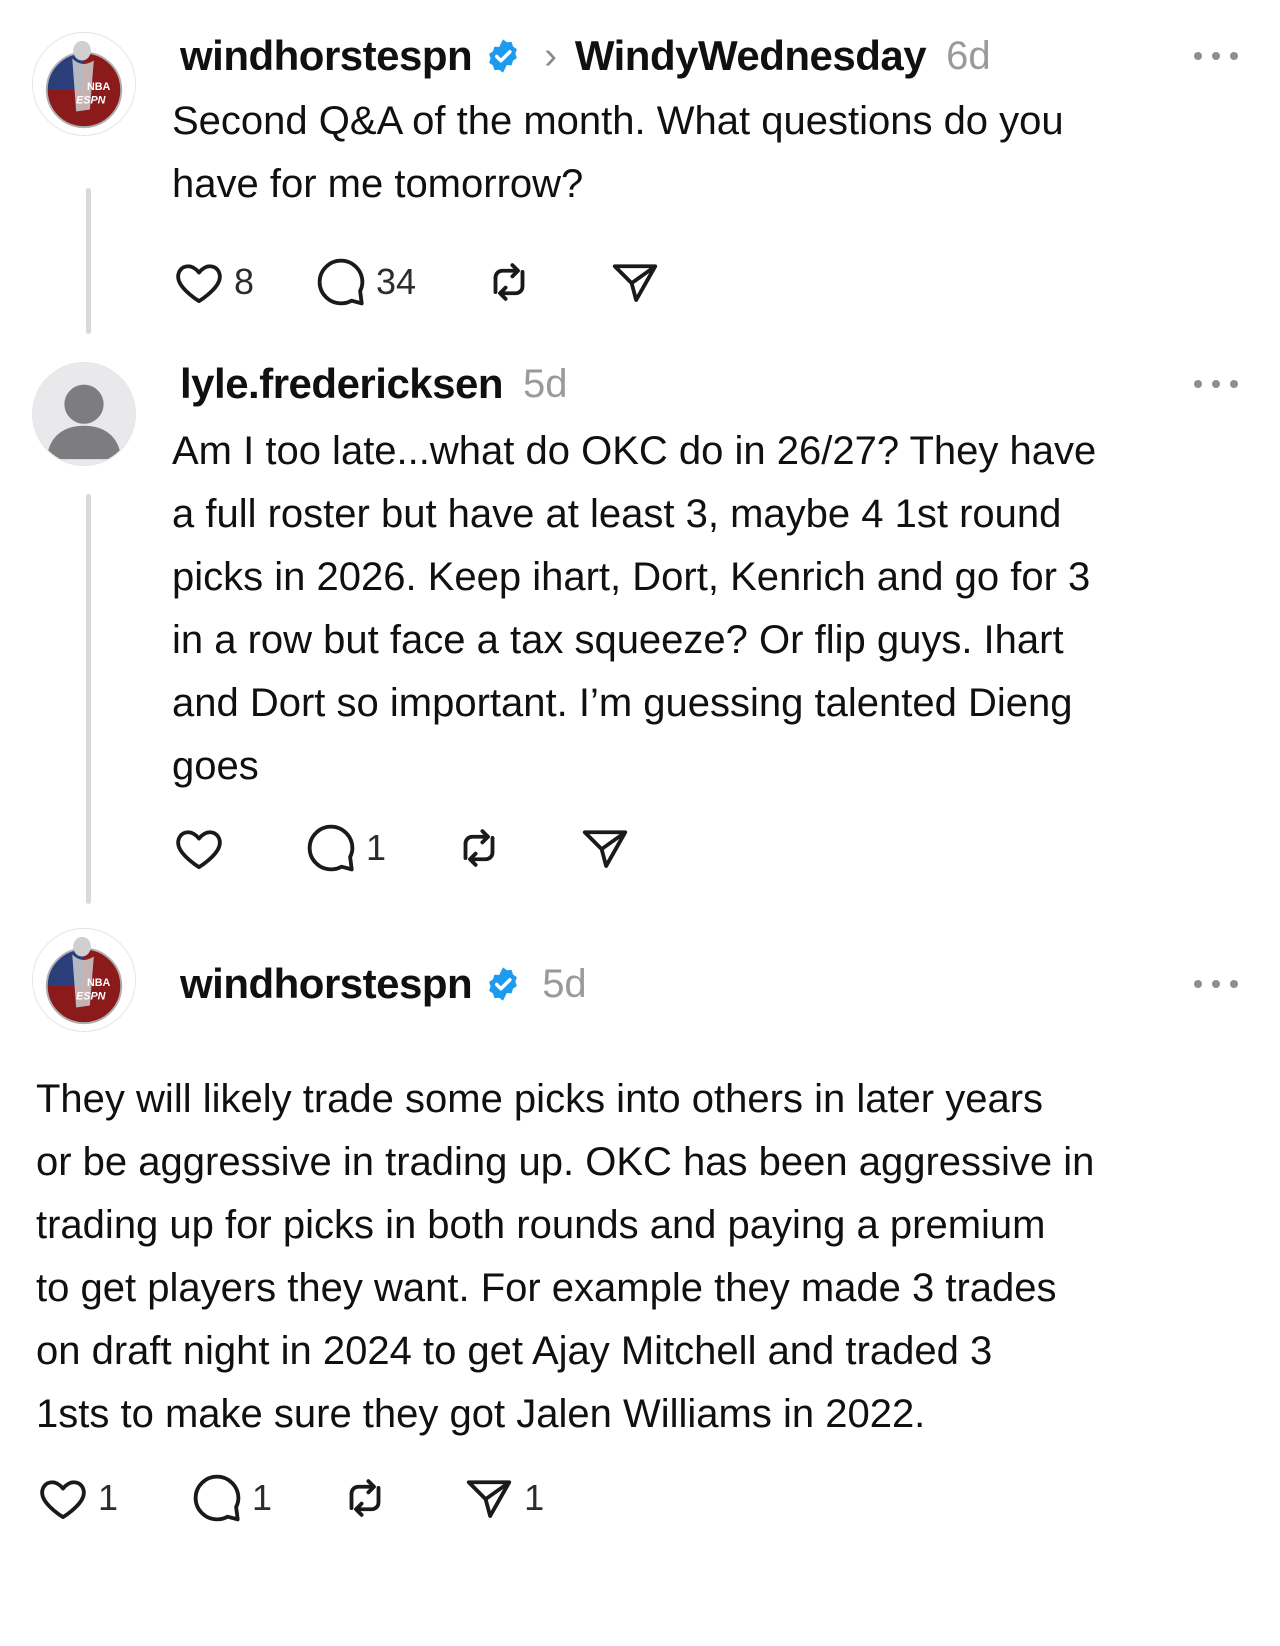 The height and width of the screenshot is (1646, 1280). I want to click on chevron-right-icon: ›, so click(550, 55).